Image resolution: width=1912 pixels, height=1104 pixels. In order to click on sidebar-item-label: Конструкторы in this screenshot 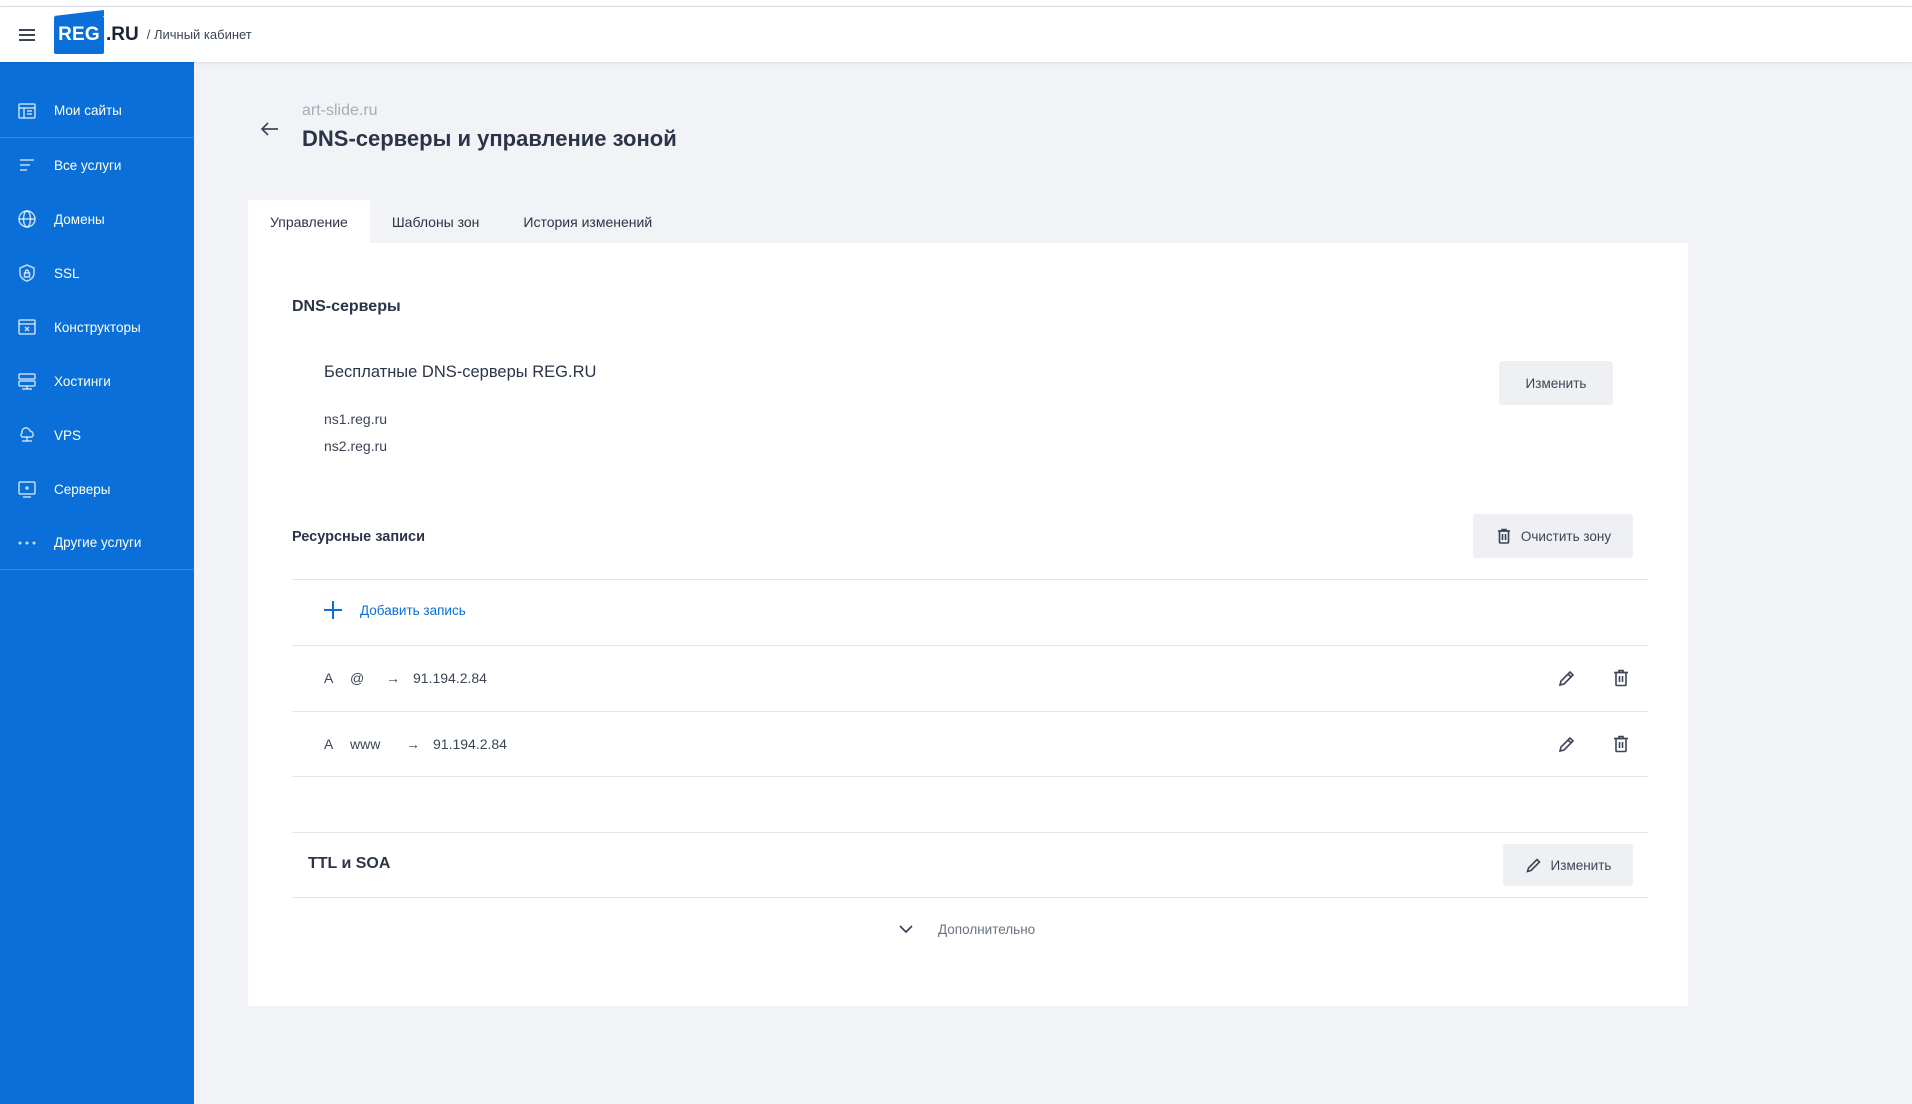, I will do `click(97, 327)`.